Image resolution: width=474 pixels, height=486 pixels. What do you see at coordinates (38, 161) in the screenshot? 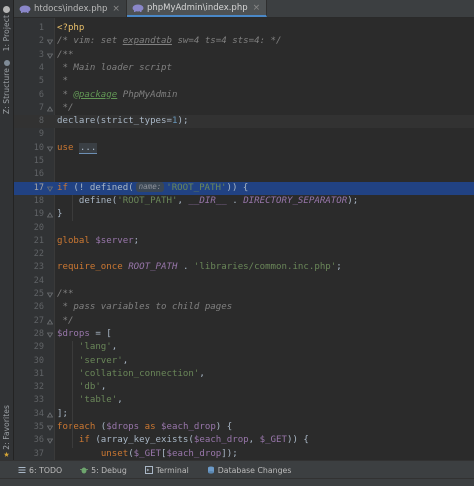
I see `line-number: 15` at bounding box center [38, 161].